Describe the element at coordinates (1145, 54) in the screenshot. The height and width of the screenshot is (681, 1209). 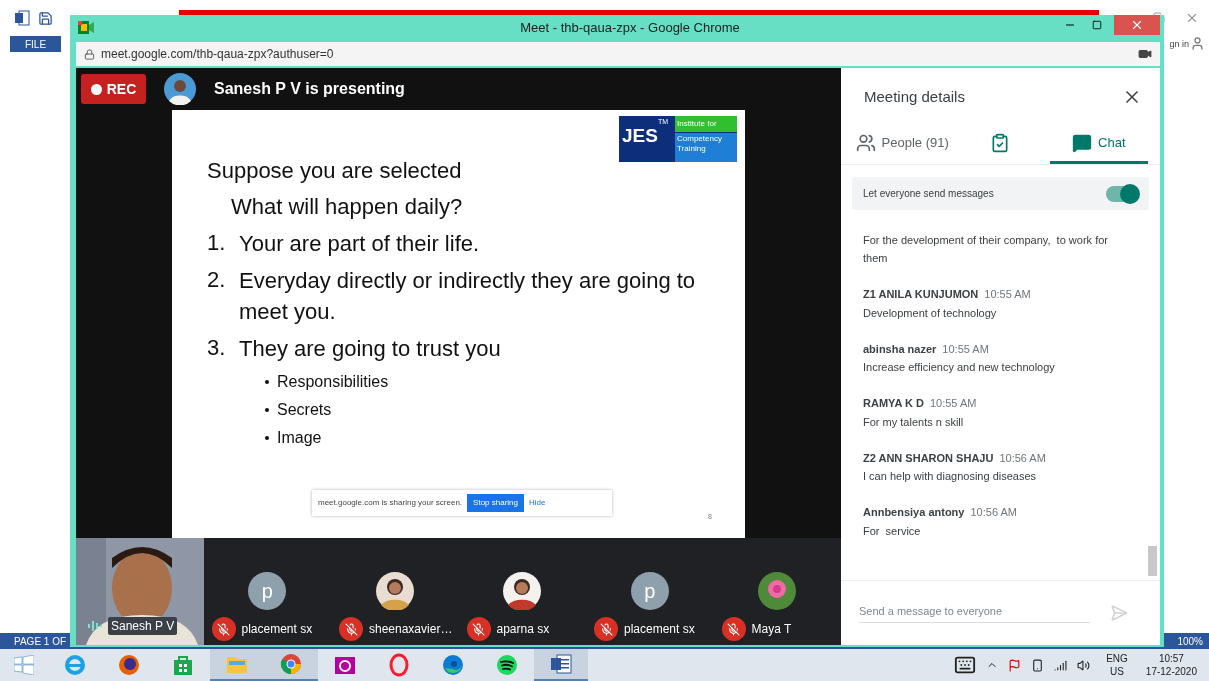
I see `camera-icon` at that location.